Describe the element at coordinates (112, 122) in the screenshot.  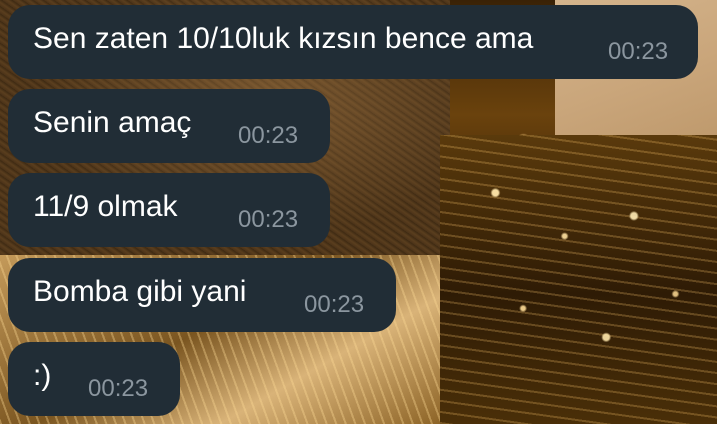
I see `message-text: Senin amaç` at that location.